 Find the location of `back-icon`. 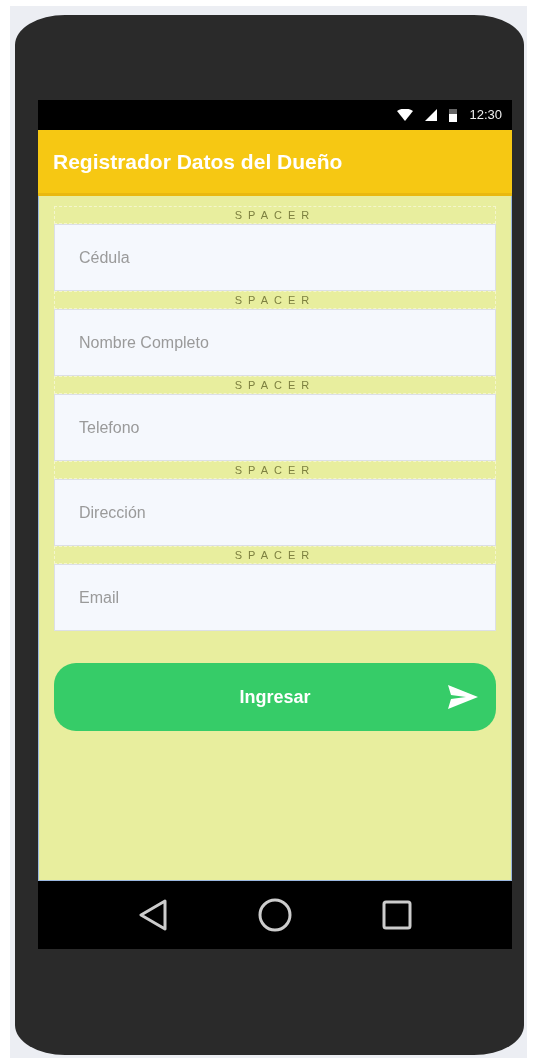

back-icon is located at coordinates (153, 915).